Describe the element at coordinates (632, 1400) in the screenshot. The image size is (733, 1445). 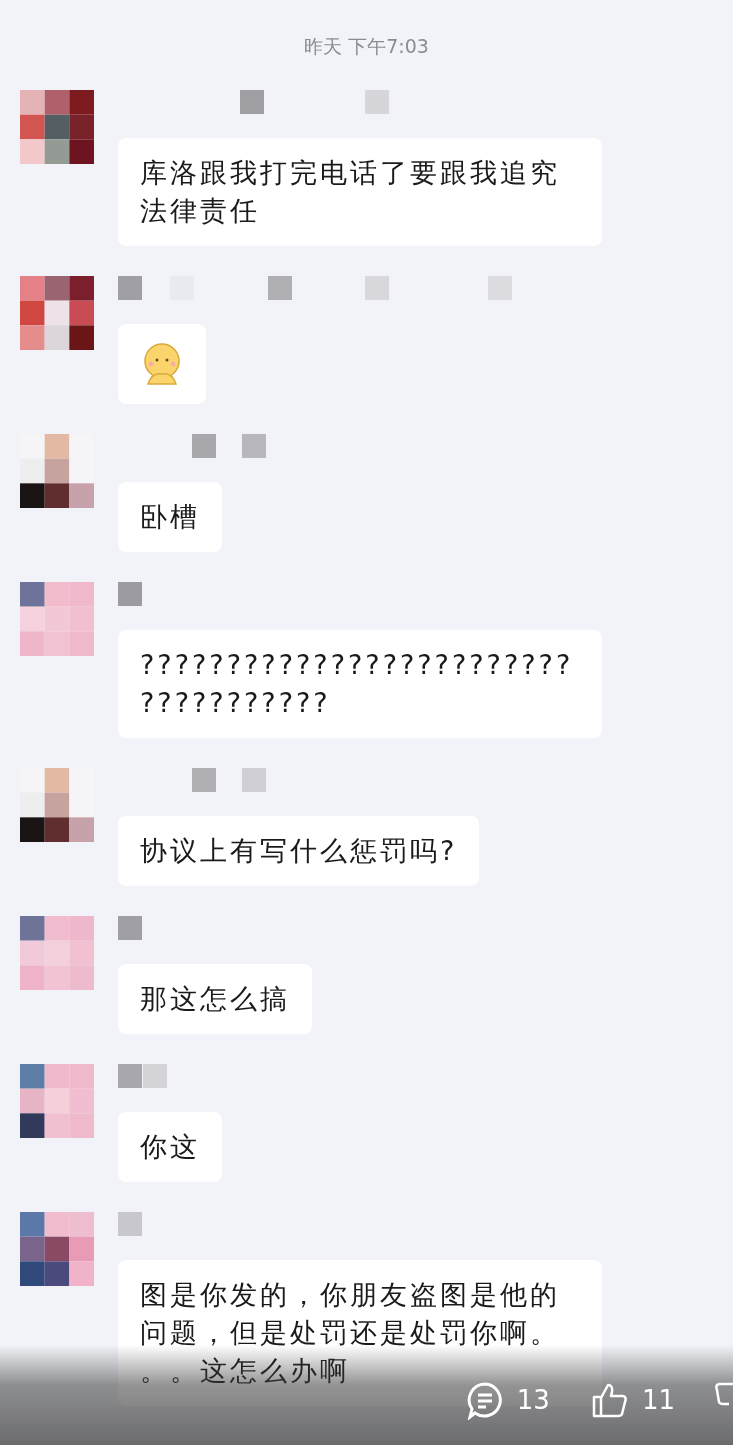
I see `like-button: 11` at that location.